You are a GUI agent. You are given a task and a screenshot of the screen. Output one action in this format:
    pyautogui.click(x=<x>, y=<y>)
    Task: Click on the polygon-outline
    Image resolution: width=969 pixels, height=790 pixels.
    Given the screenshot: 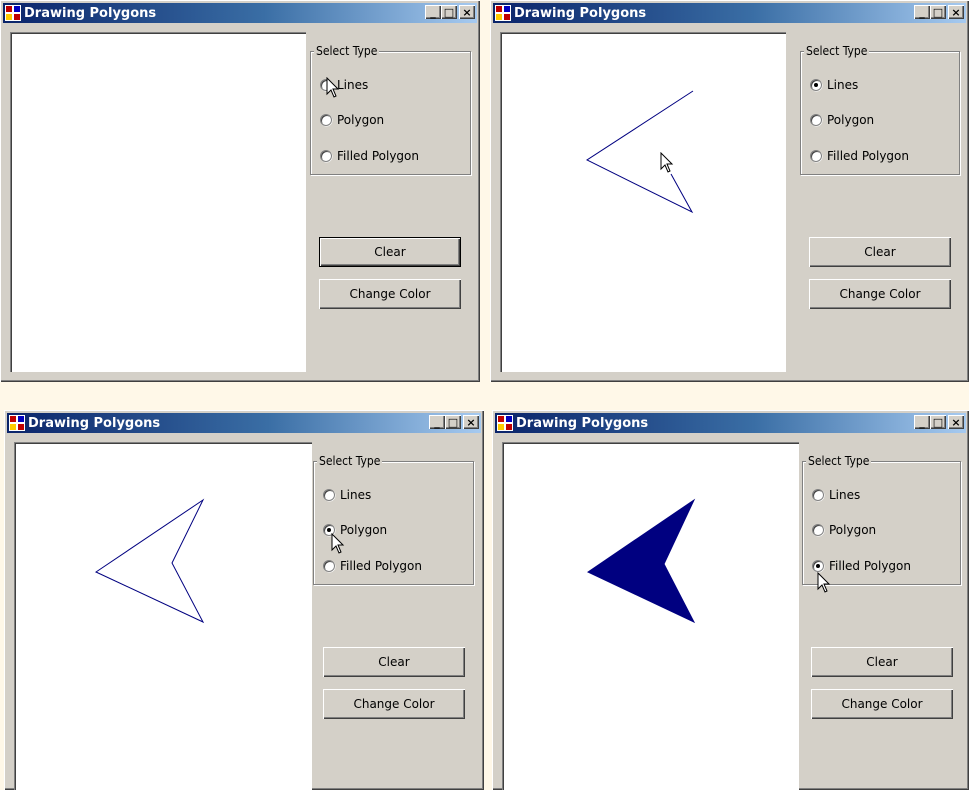 What is the action you would take?
    pyautogui.click(x=149, y=561)
    